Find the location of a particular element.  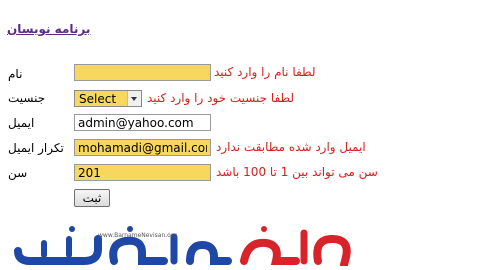

gender-label: جنسیت is located at coordinates (27, 98).